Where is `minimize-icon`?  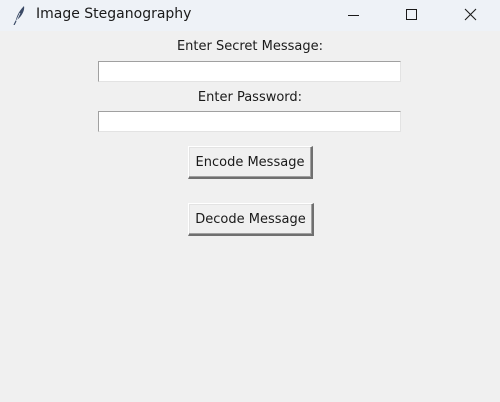
minimize-icon is located at coordinates (353, 15).